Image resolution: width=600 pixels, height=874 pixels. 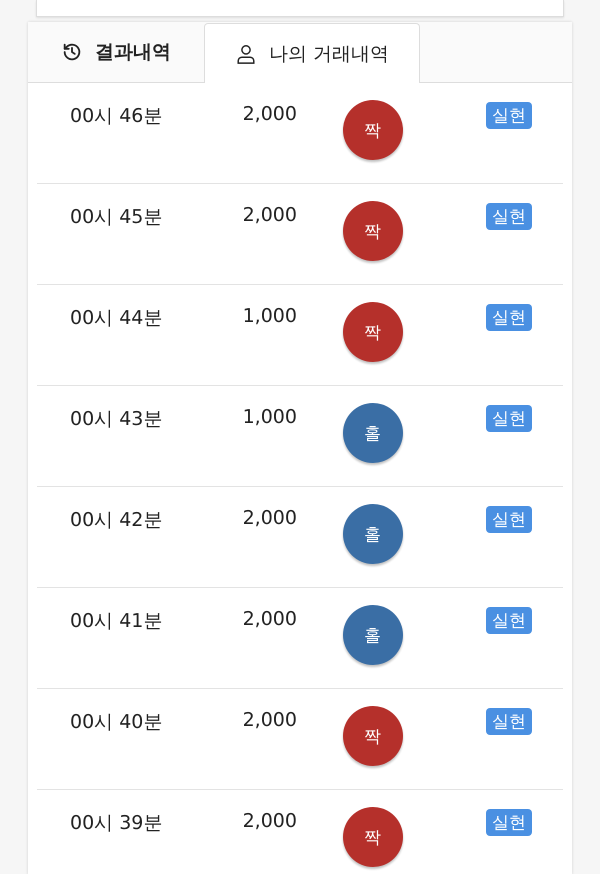 I want to click on tab: 나의 거래내역, so click(x=312, y=53).